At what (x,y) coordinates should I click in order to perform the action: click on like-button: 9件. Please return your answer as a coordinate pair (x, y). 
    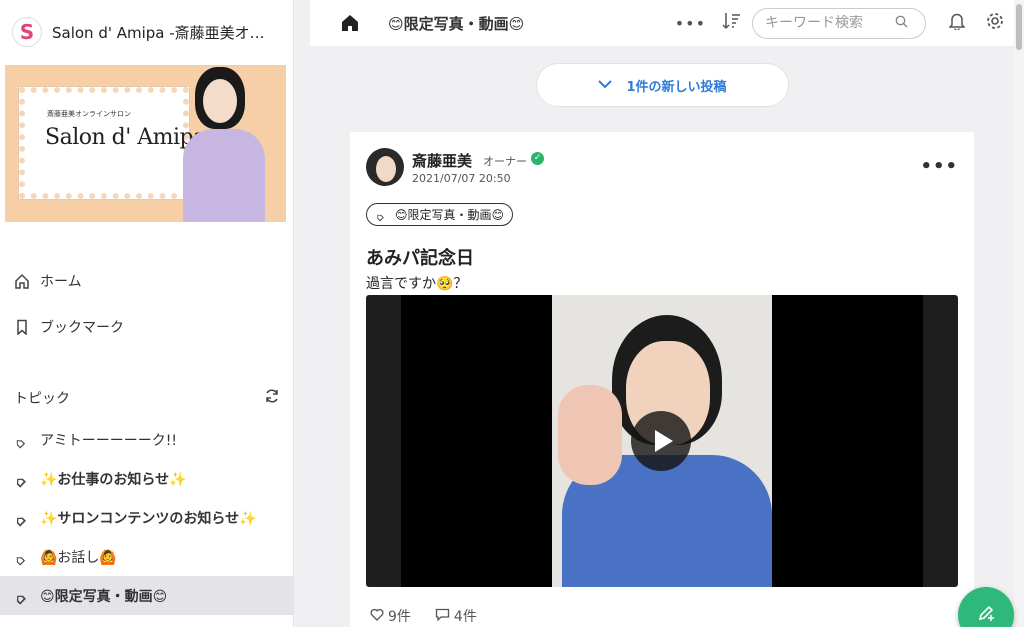
    Looking at the image, I should click on (390, 616).